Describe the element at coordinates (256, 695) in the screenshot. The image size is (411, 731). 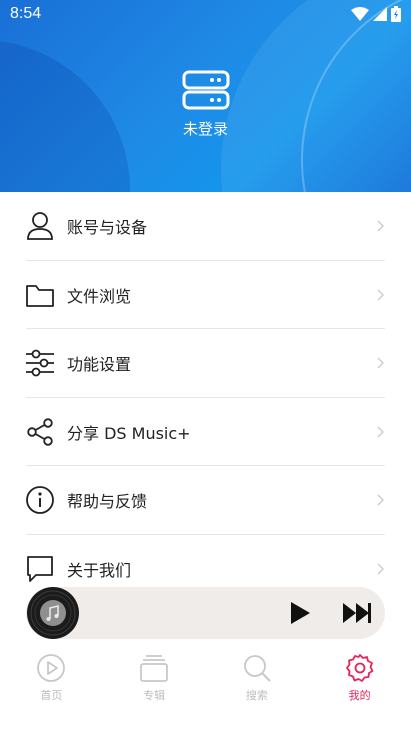
I see `nav-label: 搜索` at that location.